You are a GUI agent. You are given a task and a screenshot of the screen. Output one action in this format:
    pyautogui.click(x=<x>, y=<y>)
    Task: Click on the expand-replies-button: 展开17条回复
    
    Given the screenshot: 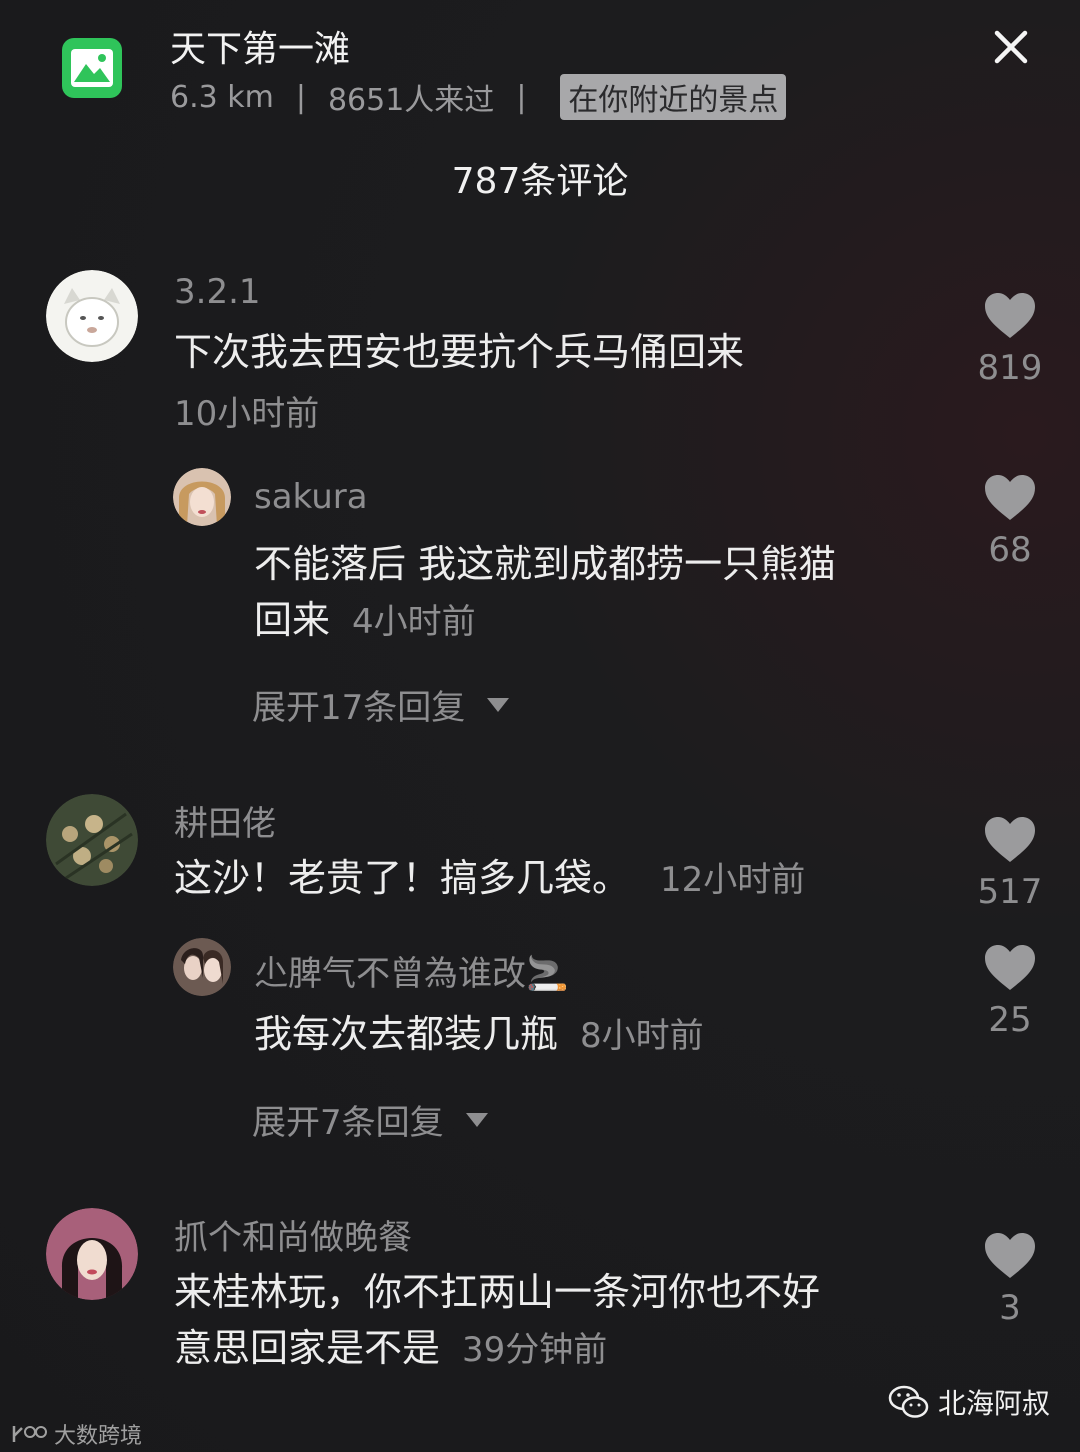 What is the action you would take?
    pyautogui.click(x=381, y=704)
    